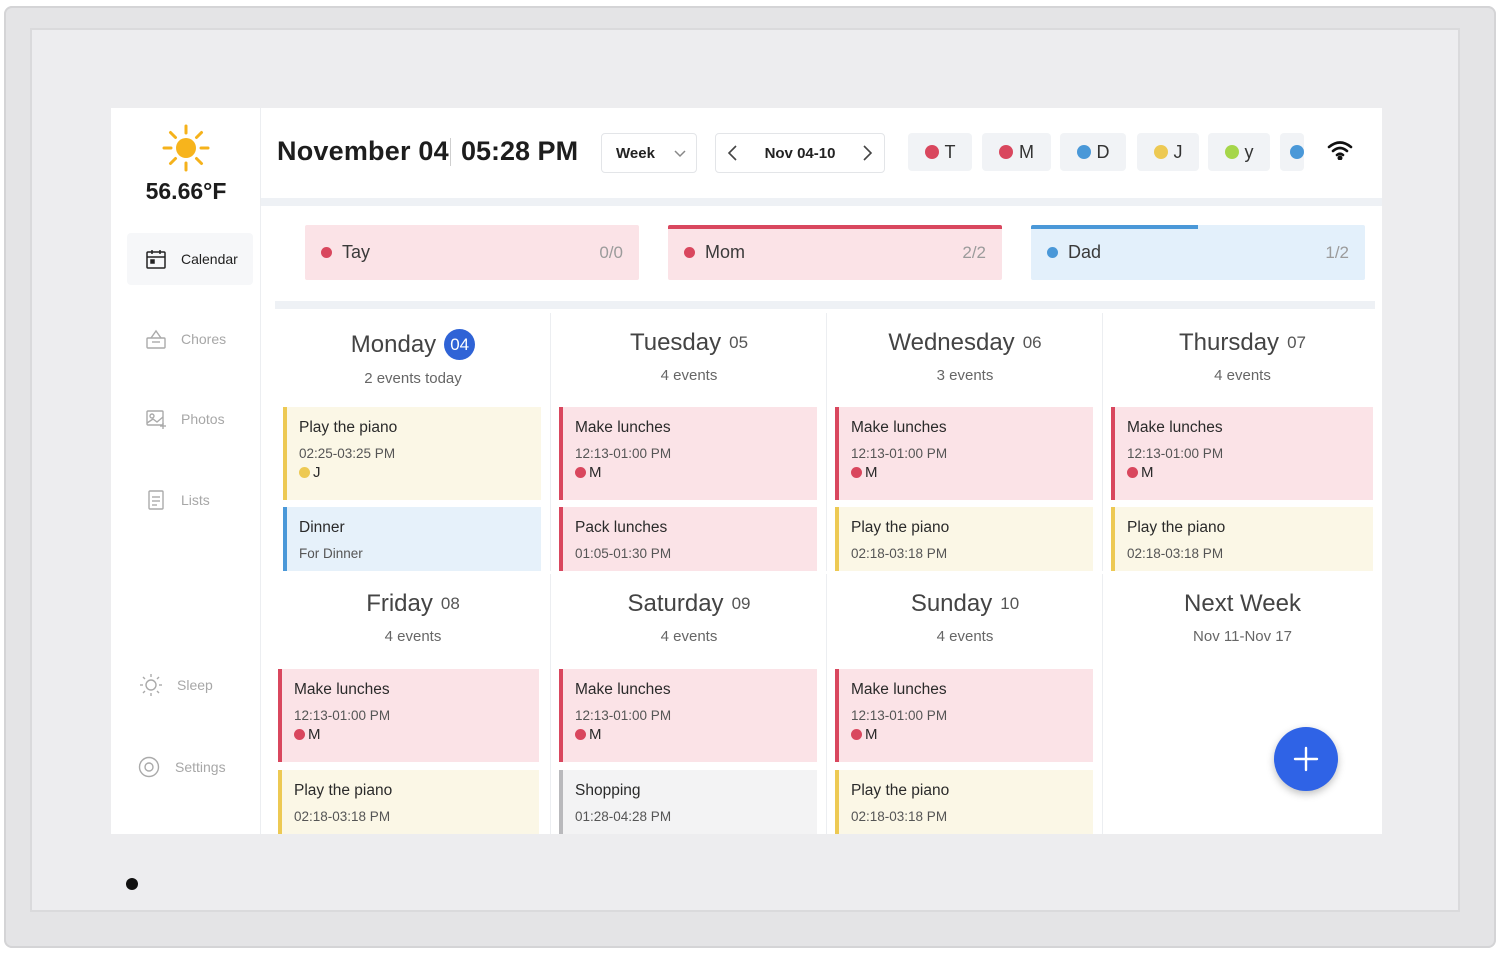 The height and width of the screenshot is (954, 1500). What do you see at coordinates (1340, 150) in the screenshot?
I see `wifi-icon` at bounding box center [1340, 150].